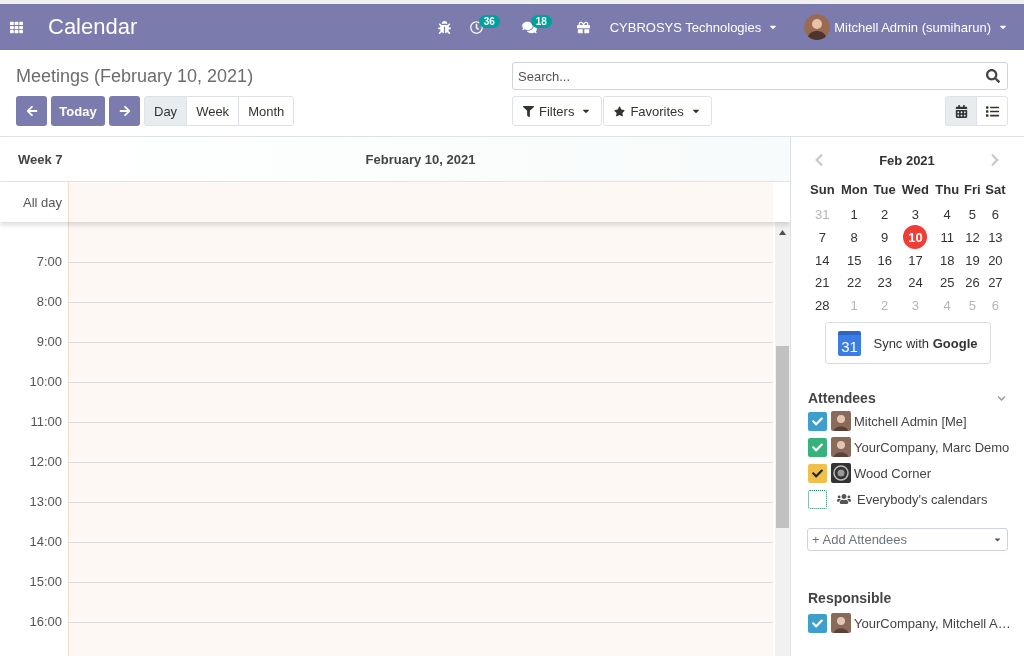 The height and width of the screenshot is (656, 1024). I want to click on gift-icon, so click(583, 27).